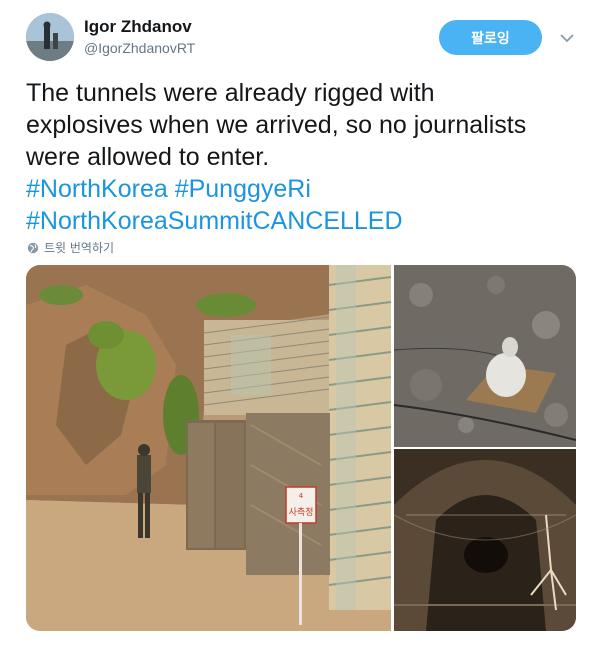 The height and width of the screenshot is (647, 606). I want to click on tweet-text-line: The tunnels were already rigged with, so click(230, 93).